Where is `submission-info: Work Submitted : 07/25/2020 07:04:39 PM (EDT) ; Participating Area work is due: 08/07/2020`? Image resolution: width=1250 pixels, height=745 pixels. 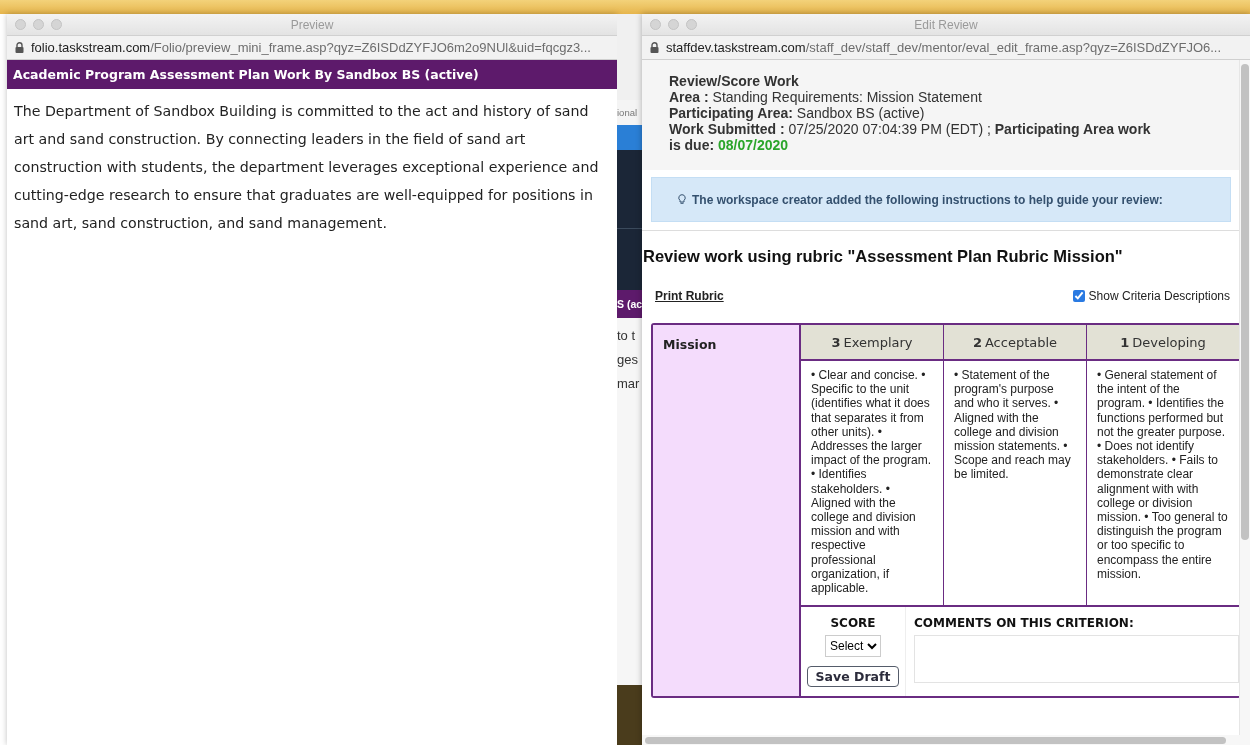 submission-info: Work Submitted : 07/25/2020 07:04:39 PM (EDT) ; Participating Area work is due: 08/07/2020 is located at coordinates (910, 137).